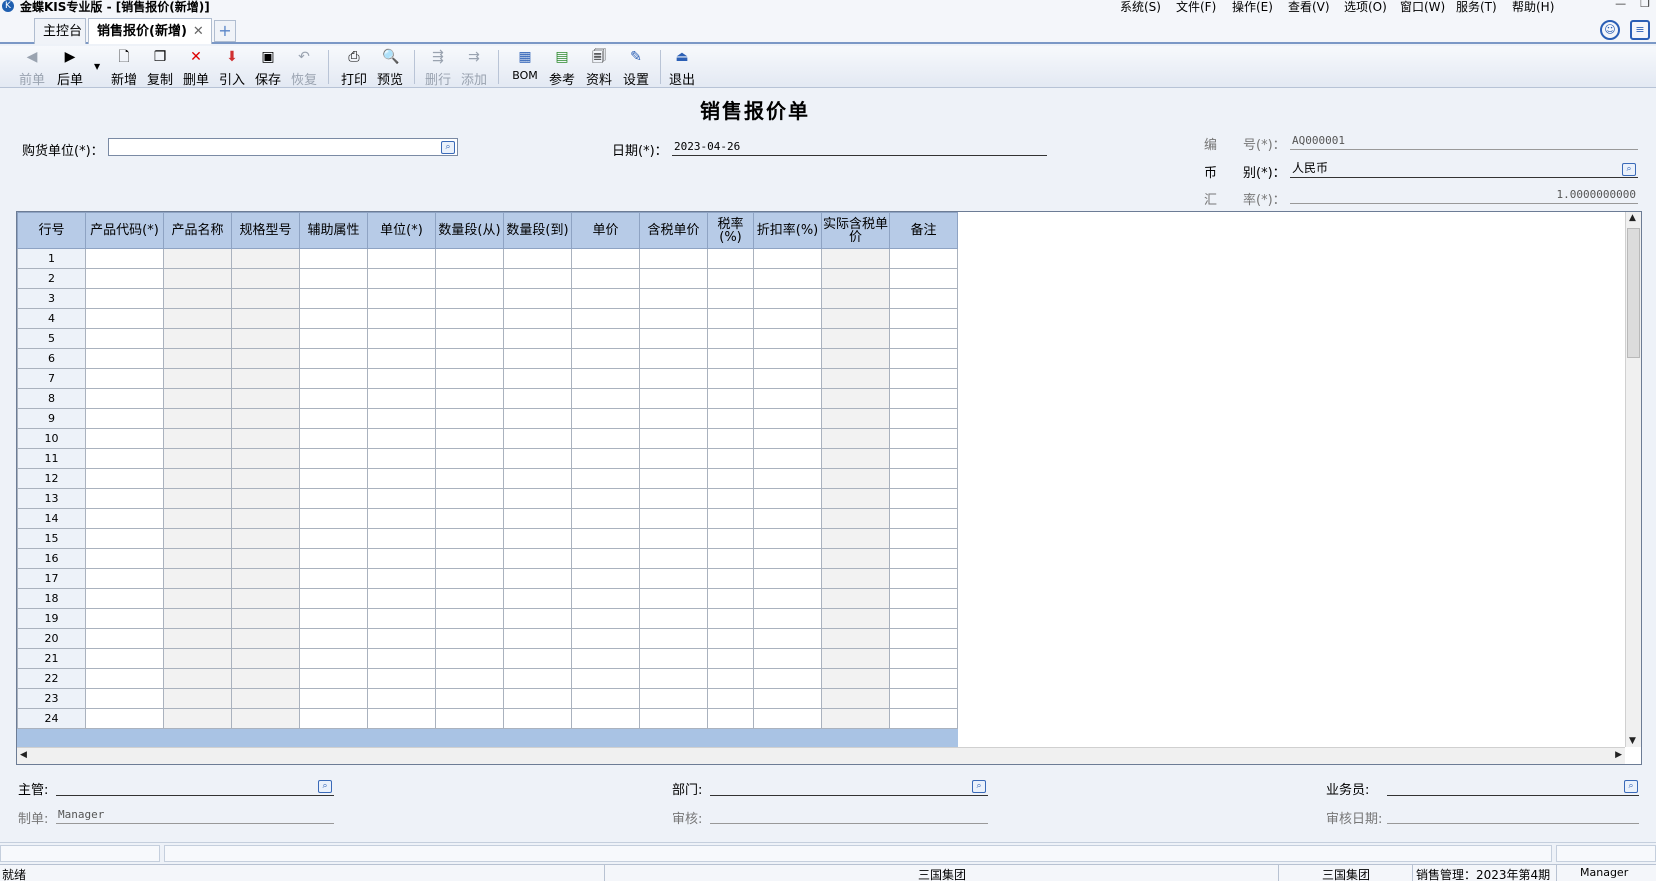 The width and height of the screenshot is (1656, 881). Describe the element at coordinates (1464, 141) in the screenshot. I see `number-field: AQ000001` at that location.